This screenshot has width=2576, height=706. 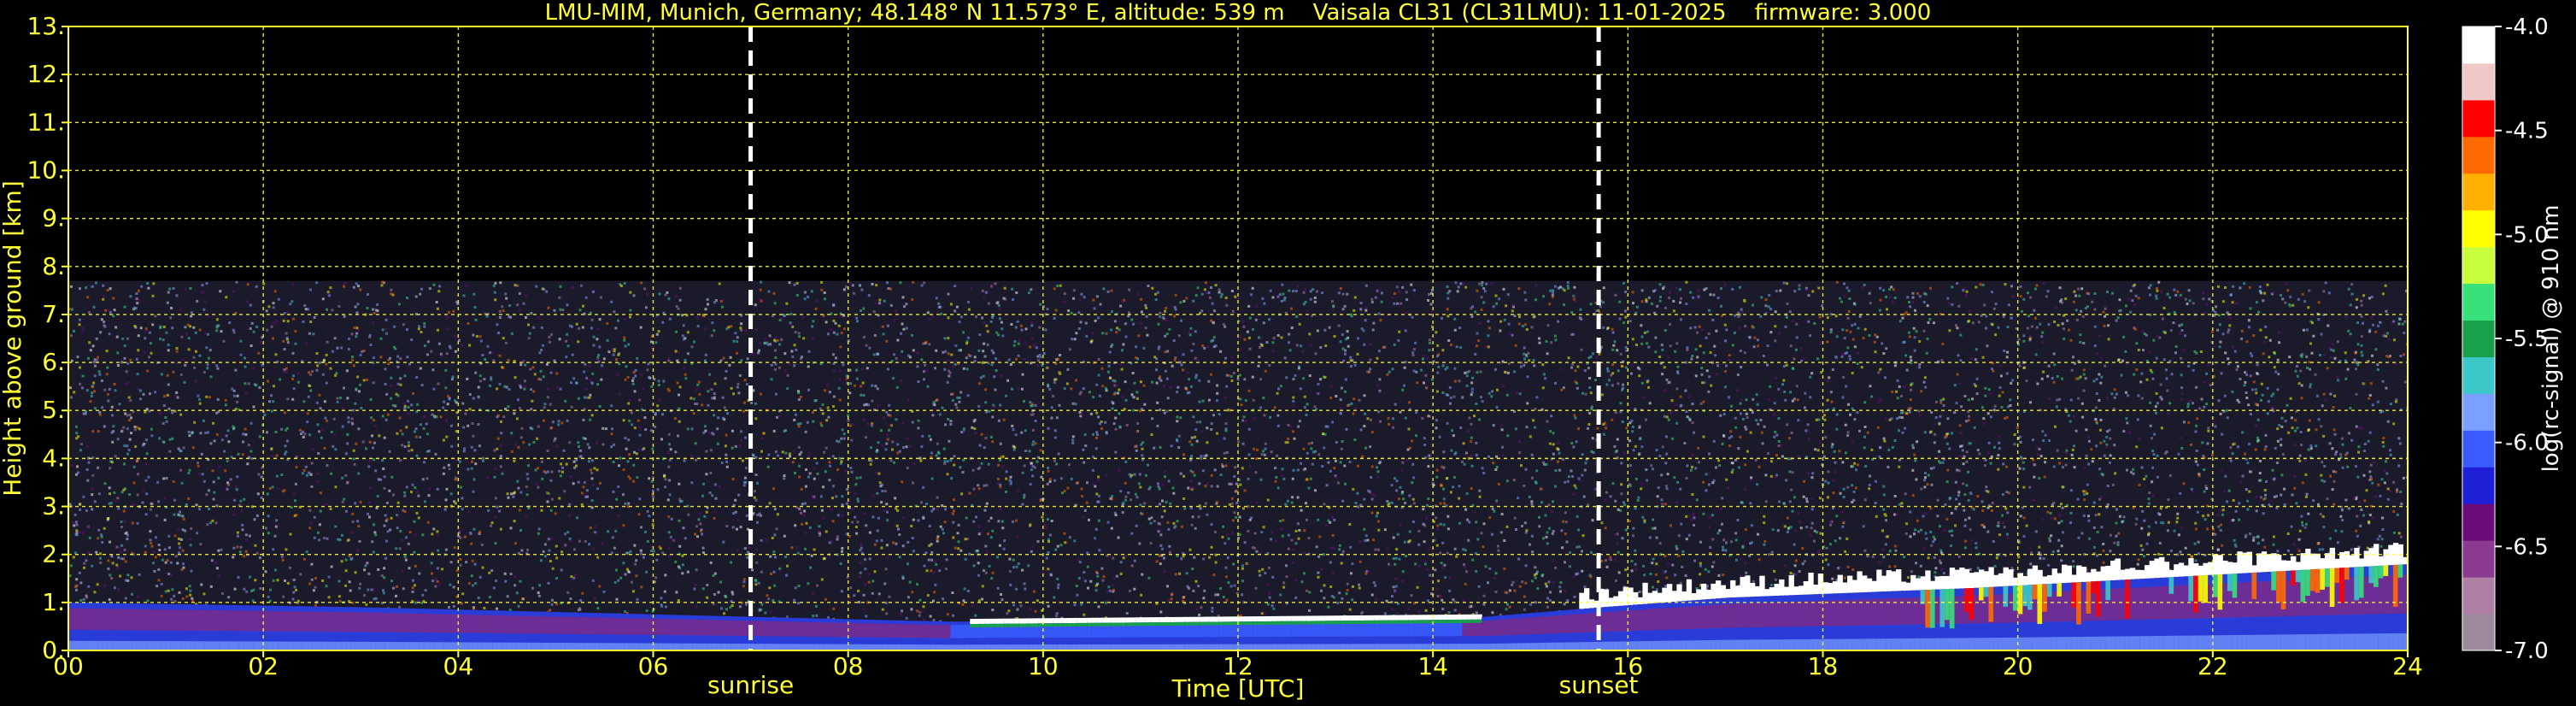 What do you see at coordinates (45, 74) in the screenshot?
I see `y-tick-label: 12.` at bounding box center [45, 74].